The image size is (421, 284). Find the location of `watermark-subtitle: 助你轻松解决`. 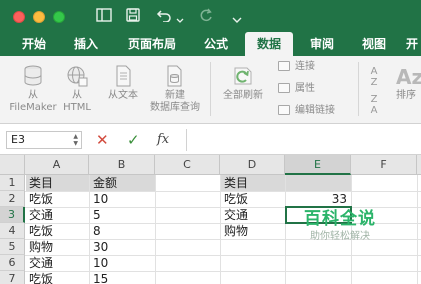

watermark-subtitle: 助你轻松解决 is located at coordinates (340, 236).